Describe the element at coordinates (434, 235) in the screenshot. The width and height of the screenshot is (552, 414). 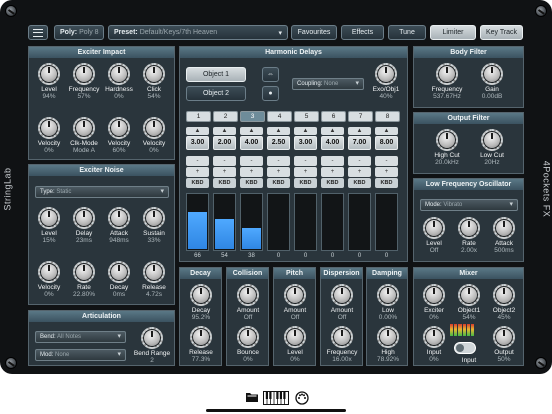
I see `level-knob: Level Off` at that location.